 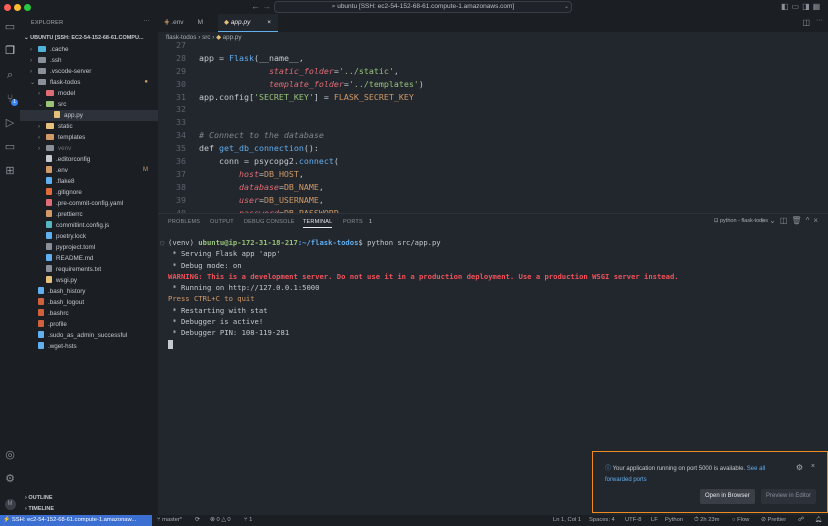 I want to click on tree-item: .env M, so click(x=89, y=170).